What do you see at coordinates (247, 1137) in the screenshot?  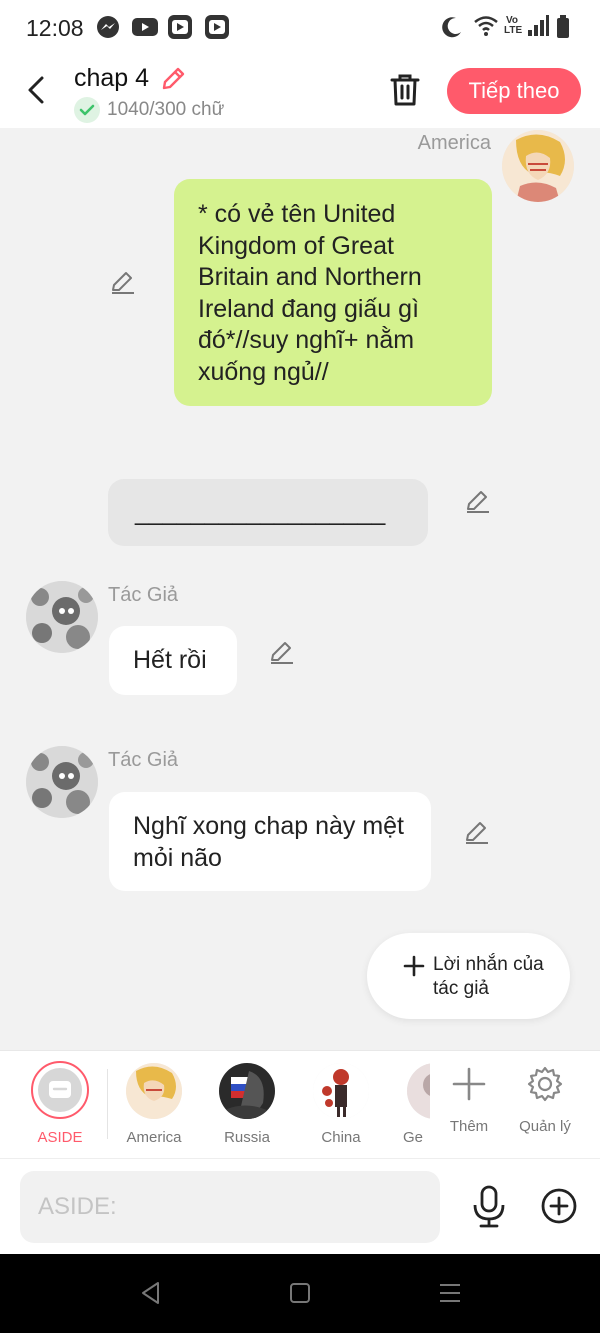 I see `character-label: Russia` at bounding box center [247, 1137].